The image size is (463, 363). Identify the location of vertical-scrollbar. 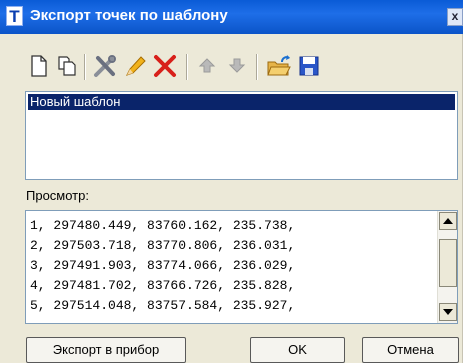
(447, 267).